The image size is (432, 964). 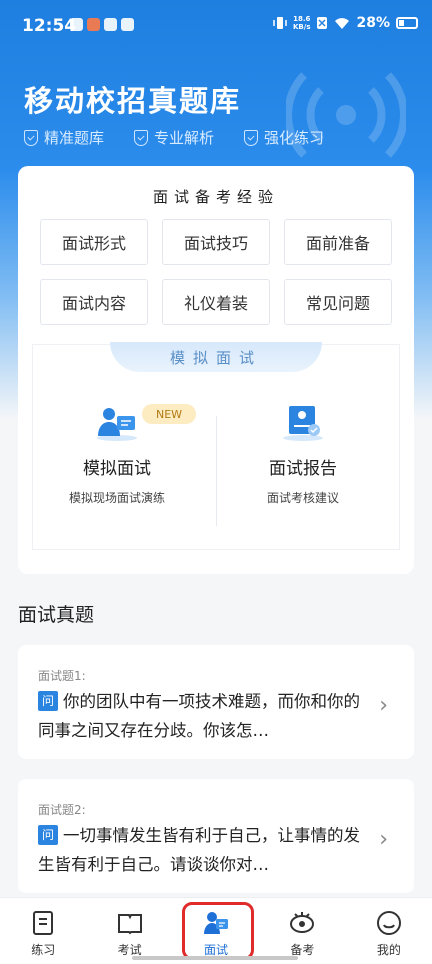 I want to click on status-time: 12:54, so click(x=49, y=26).